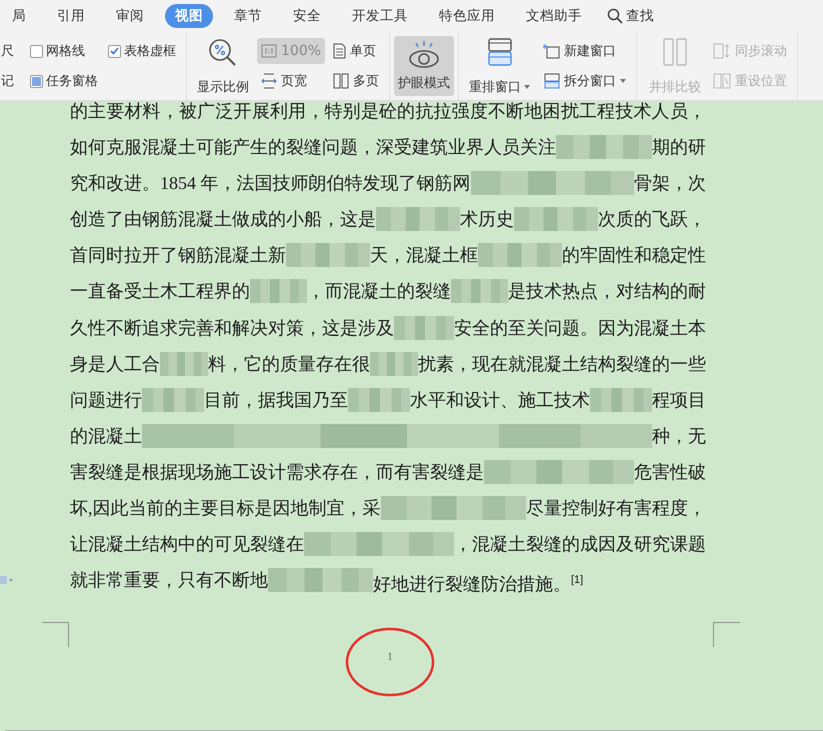  What do you see at coordinates (615, 16) in the screenshot?
I see `search-icon` at bounding box center [615, 16].